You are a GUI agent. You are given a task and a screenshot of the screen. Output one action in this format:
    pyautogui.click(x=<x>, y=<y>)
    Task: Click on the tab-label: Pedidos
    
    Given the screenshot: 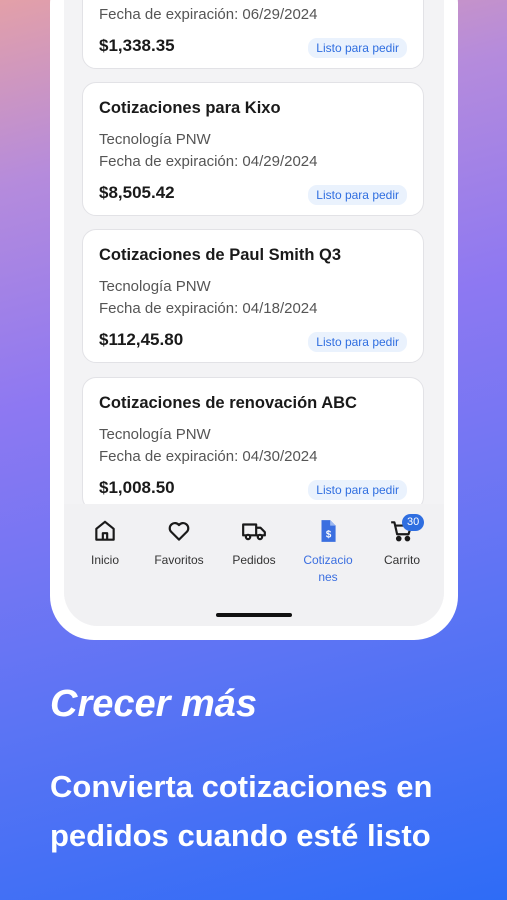 What is the action you would take?
    pyautogui.click(x=254, y=560)
    